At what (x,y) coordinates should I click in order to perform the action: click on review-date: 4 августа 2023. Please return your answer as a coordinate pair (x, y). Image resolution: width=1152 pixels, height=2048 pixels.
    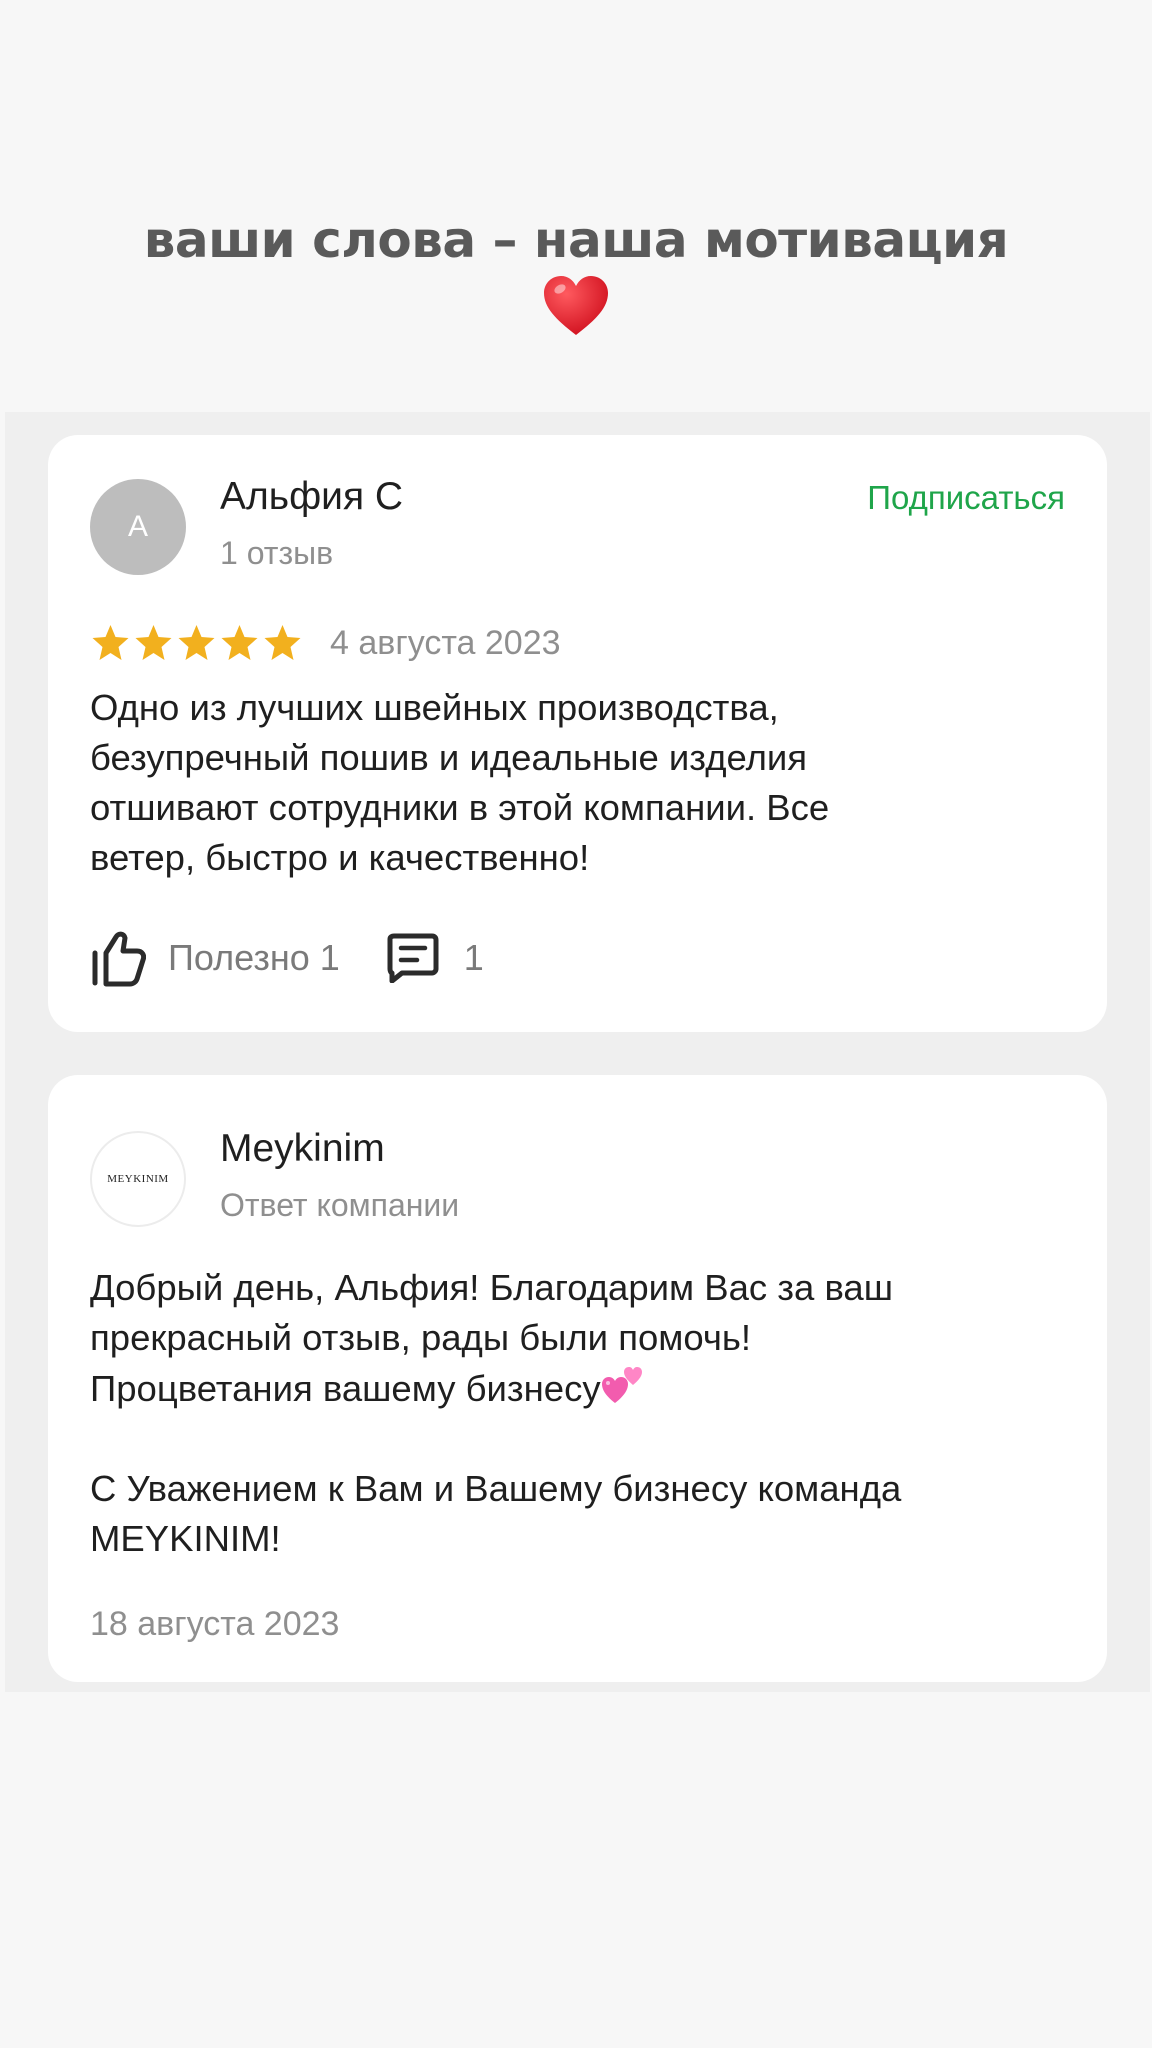
    Looking at the image, I should click on (445, 642).